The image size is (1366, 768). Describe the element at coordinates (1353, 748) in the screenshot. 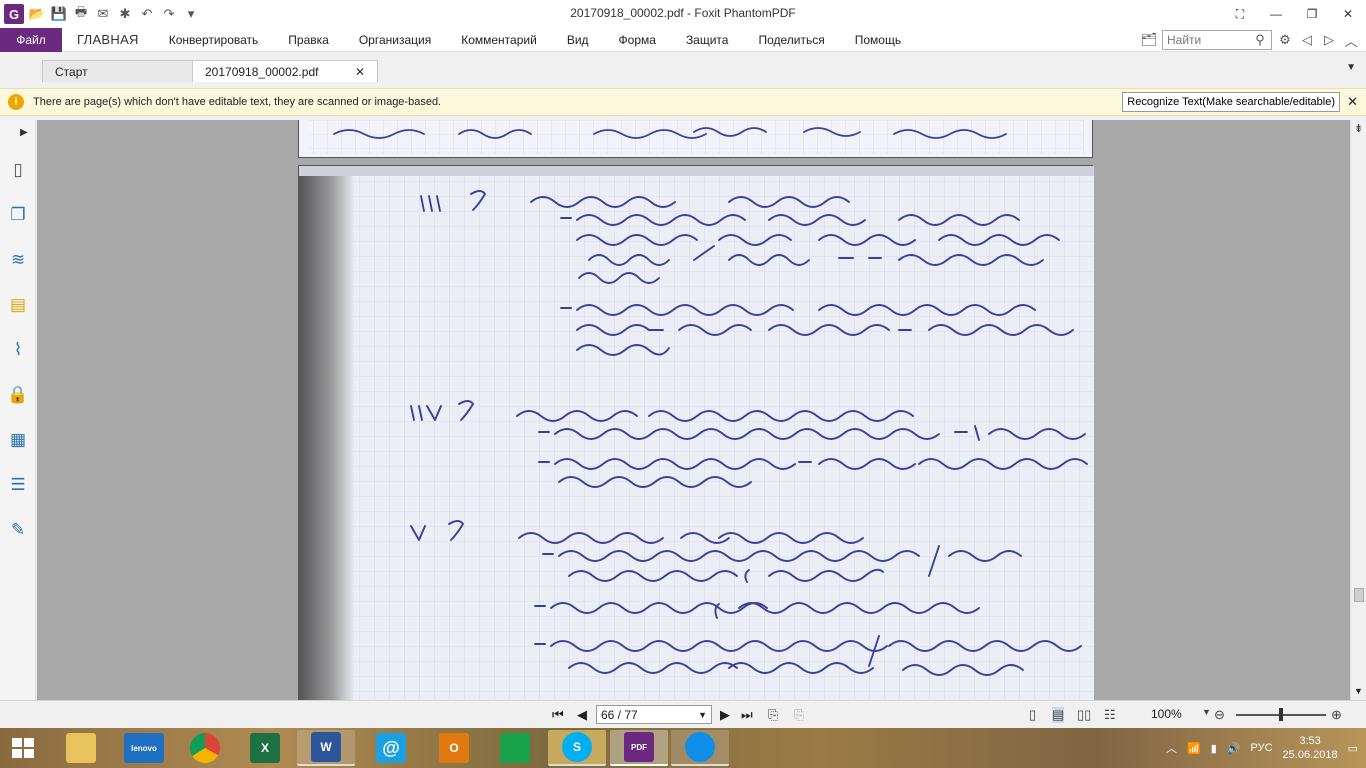

I see `notifications-icon: ▭` at that location.